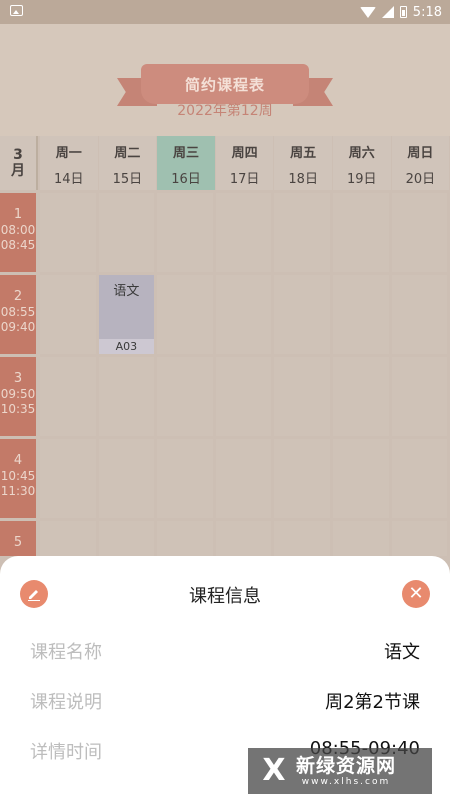  Describe the element at coordinates (18, 171) in the screenshot. I see `month-unit: 月` at that location.